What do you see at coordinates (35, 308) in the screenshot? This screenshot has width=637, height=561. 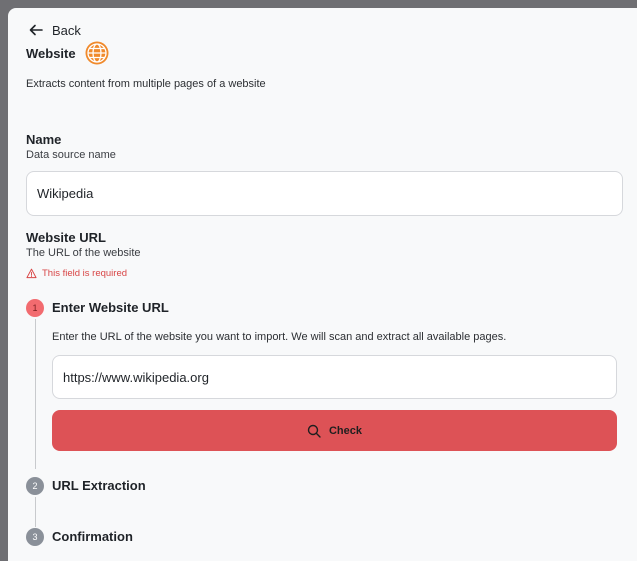 I see `step-1-number: 1` at bounding box center [35, 308].